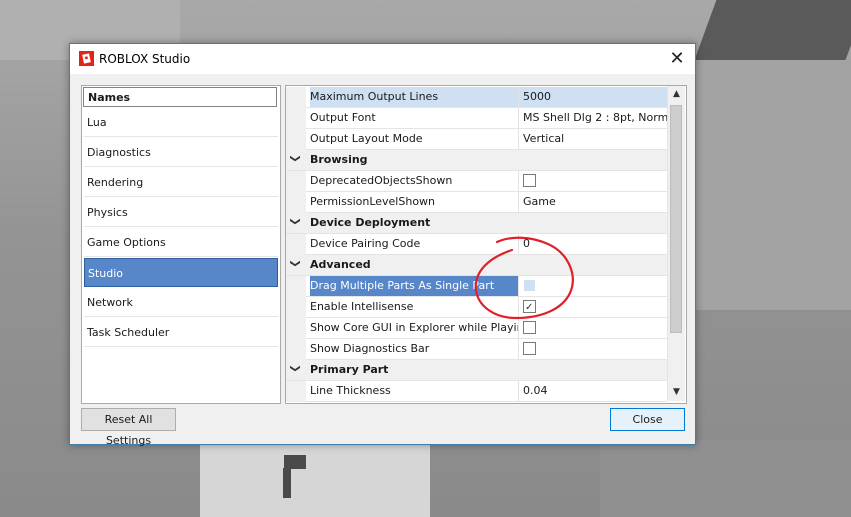  Describe the element at coordinates (181, 212) in the screenshot. I see `category-item-physics: Physics` at that location.